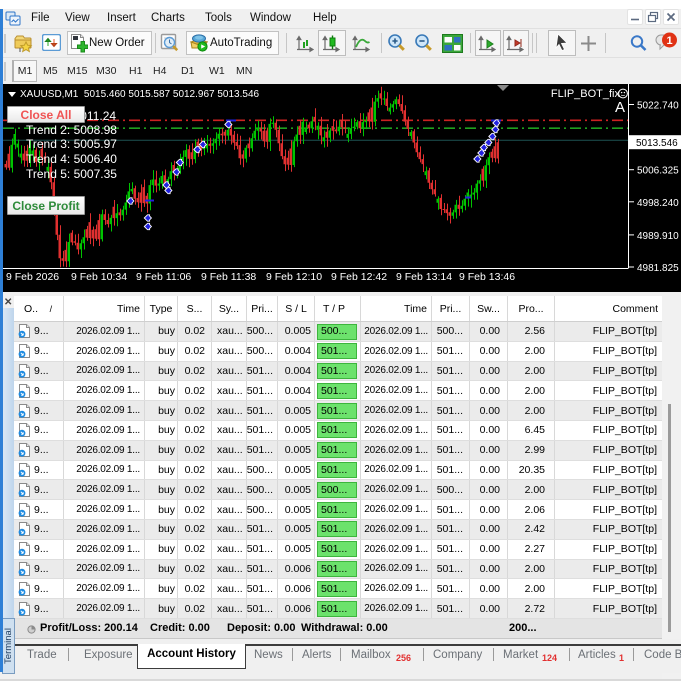 The height and width of the screenshot is (681, 681). Describe the element at coordinates (99, 277) in the screenshot. I see `svg-text: 9 Feb 10:34` at that location.